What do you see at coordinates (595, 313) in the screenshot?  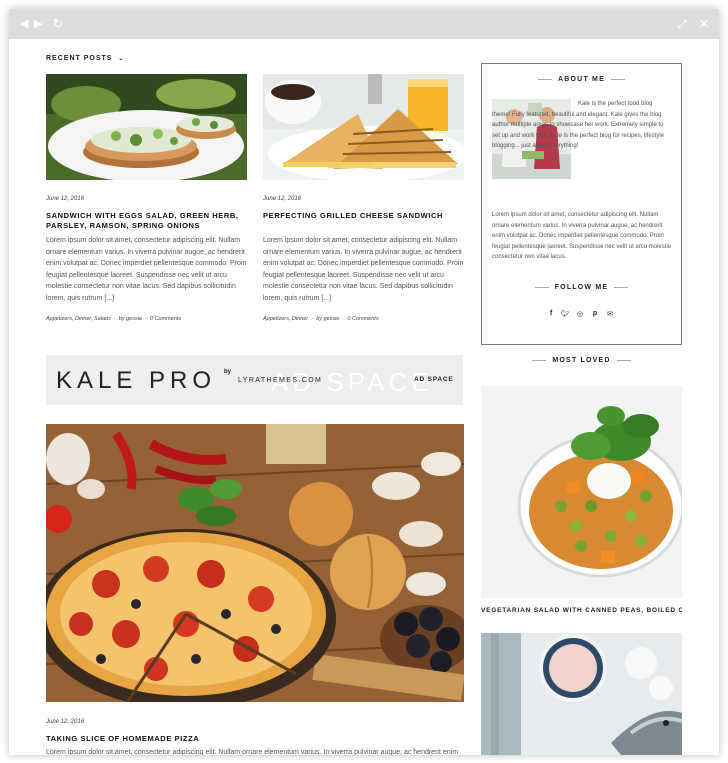 I see `pinterest-icon: p` at bounding box center [595, 313].